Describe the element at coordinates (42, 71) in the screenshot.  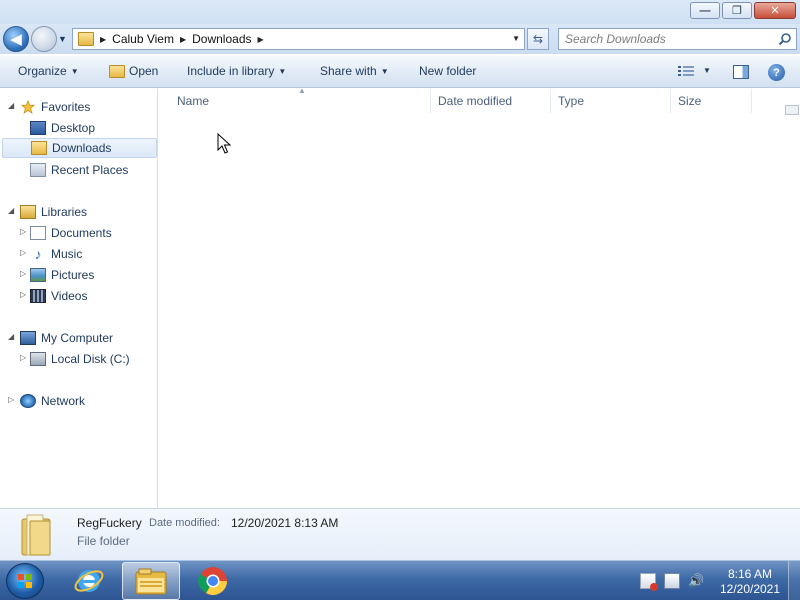
I see `organize-label: Organize` at that location.